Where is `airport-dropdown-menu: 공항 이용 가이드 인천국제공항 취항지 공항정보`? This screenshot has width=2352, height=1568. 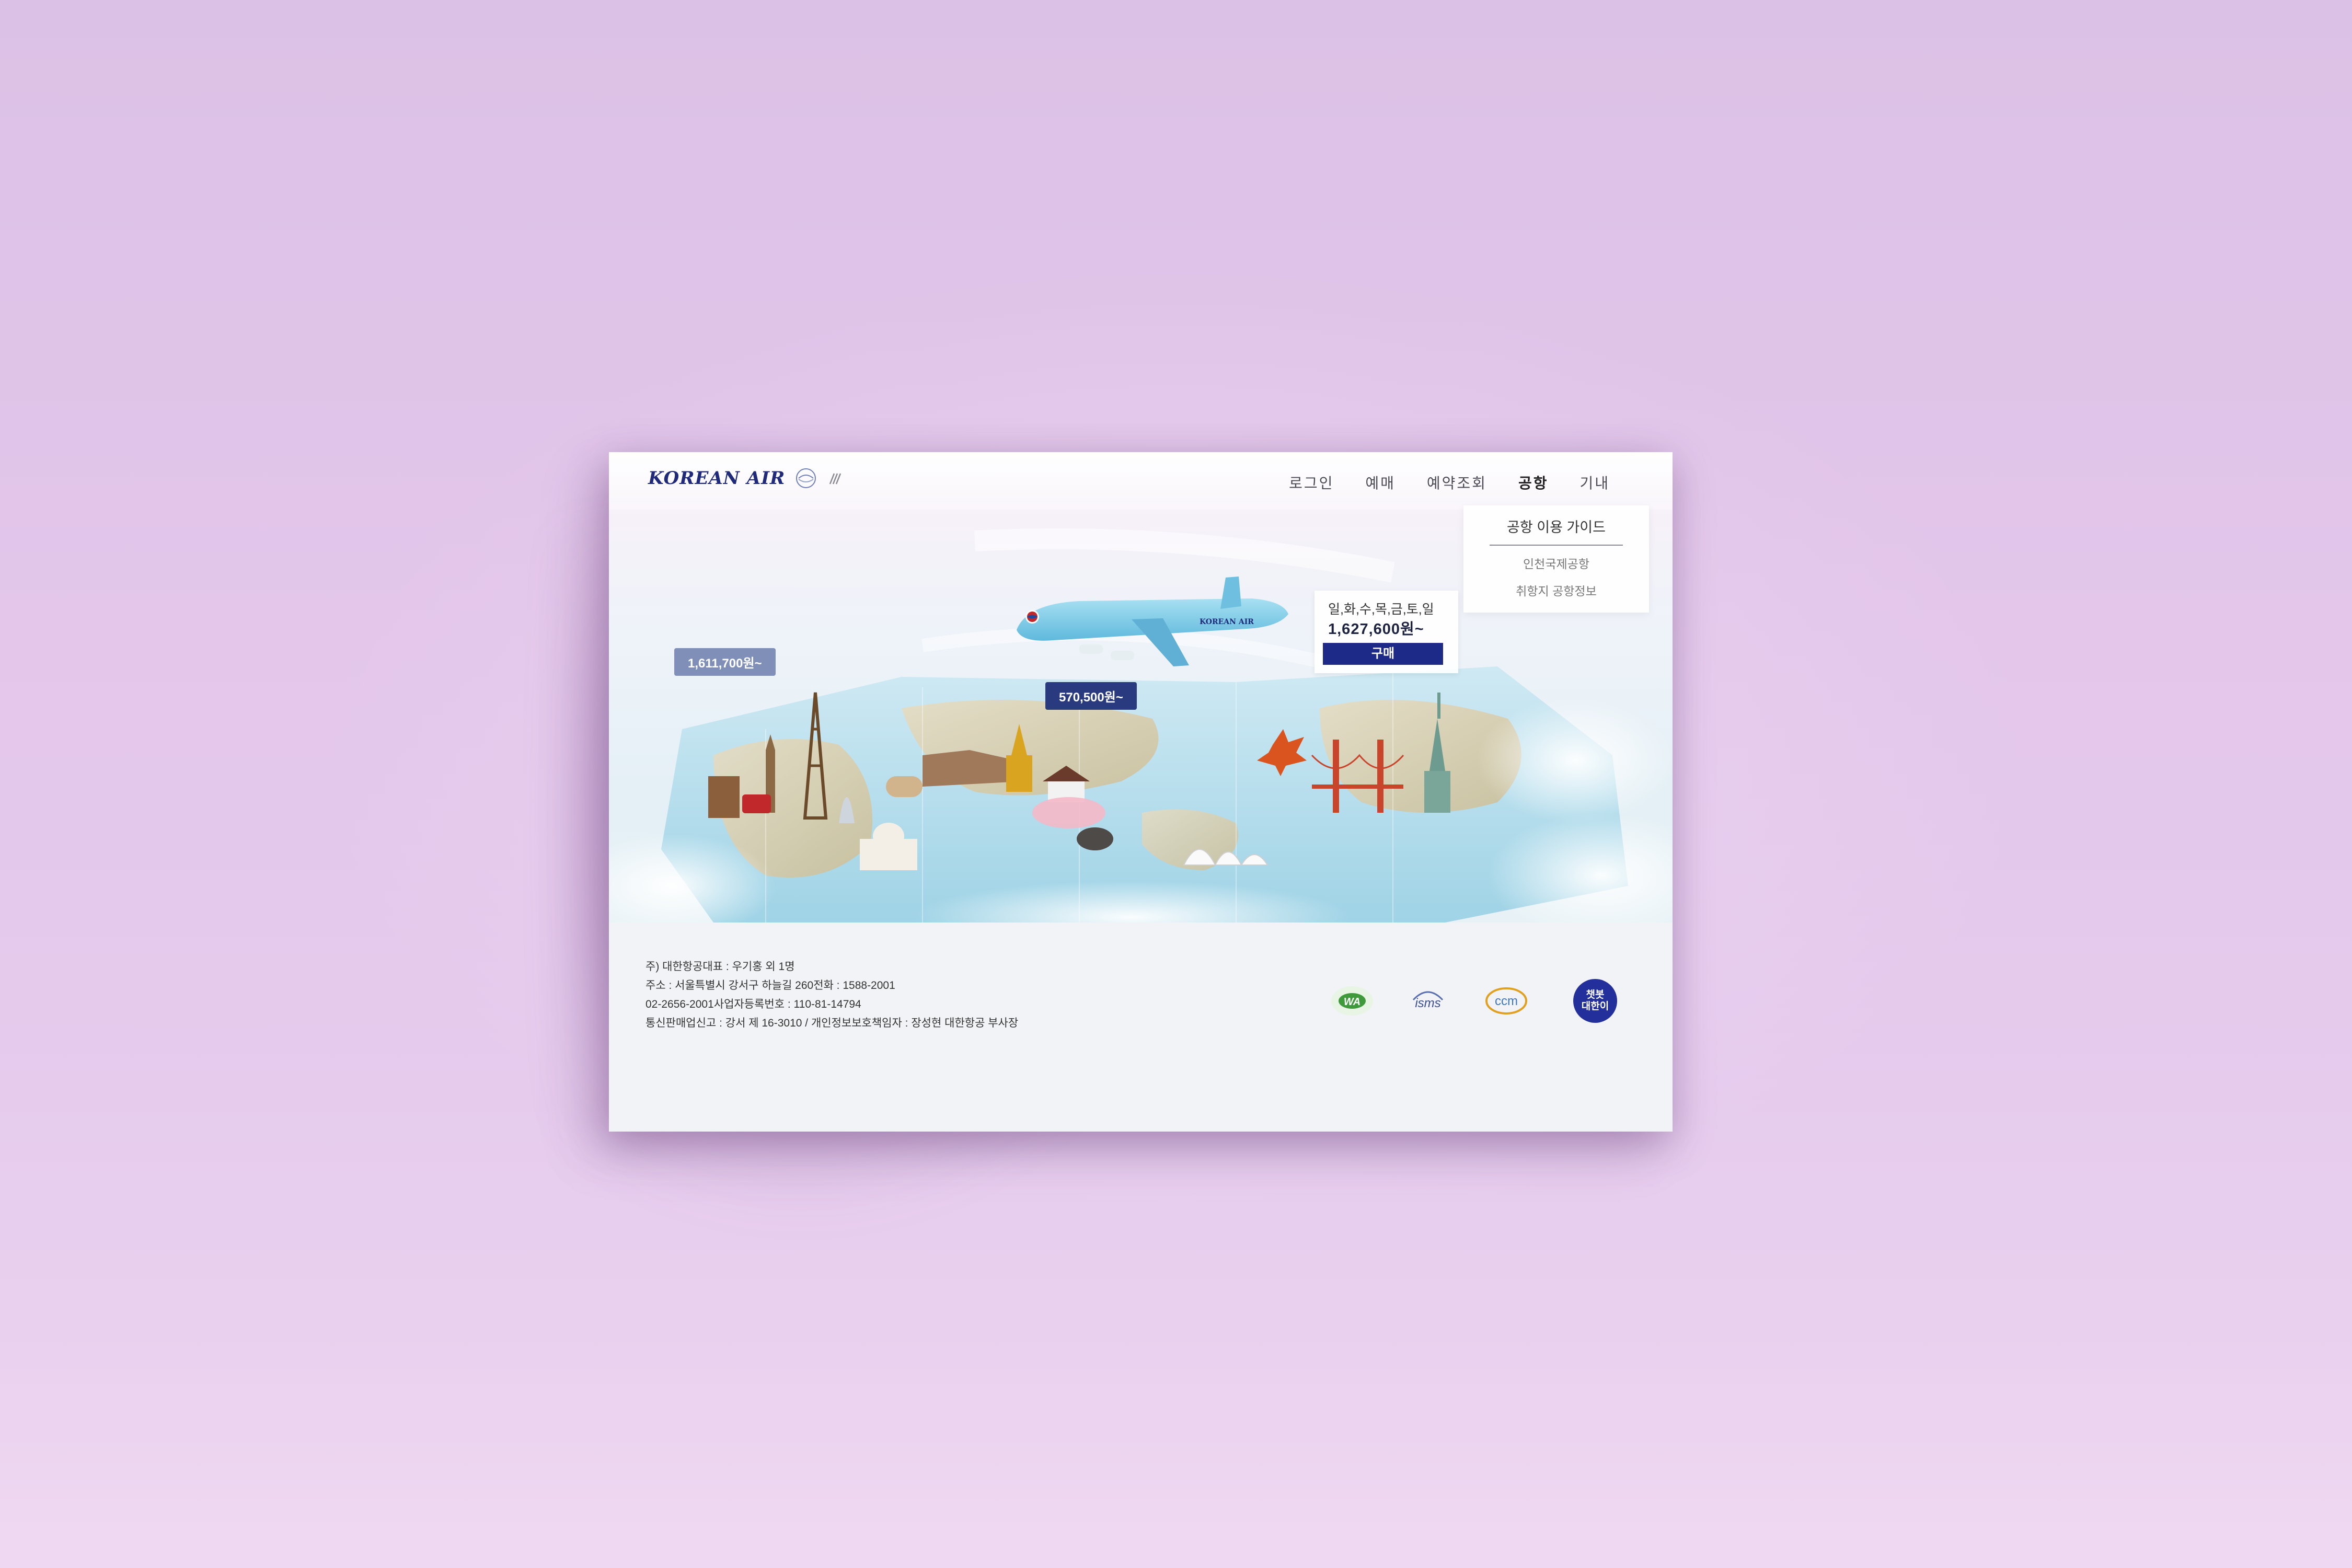 airport-dropdown-menu: 공항 이용 가이드 인천국제공항 취항지 공항정보 is located at coordinates (1556, 559).